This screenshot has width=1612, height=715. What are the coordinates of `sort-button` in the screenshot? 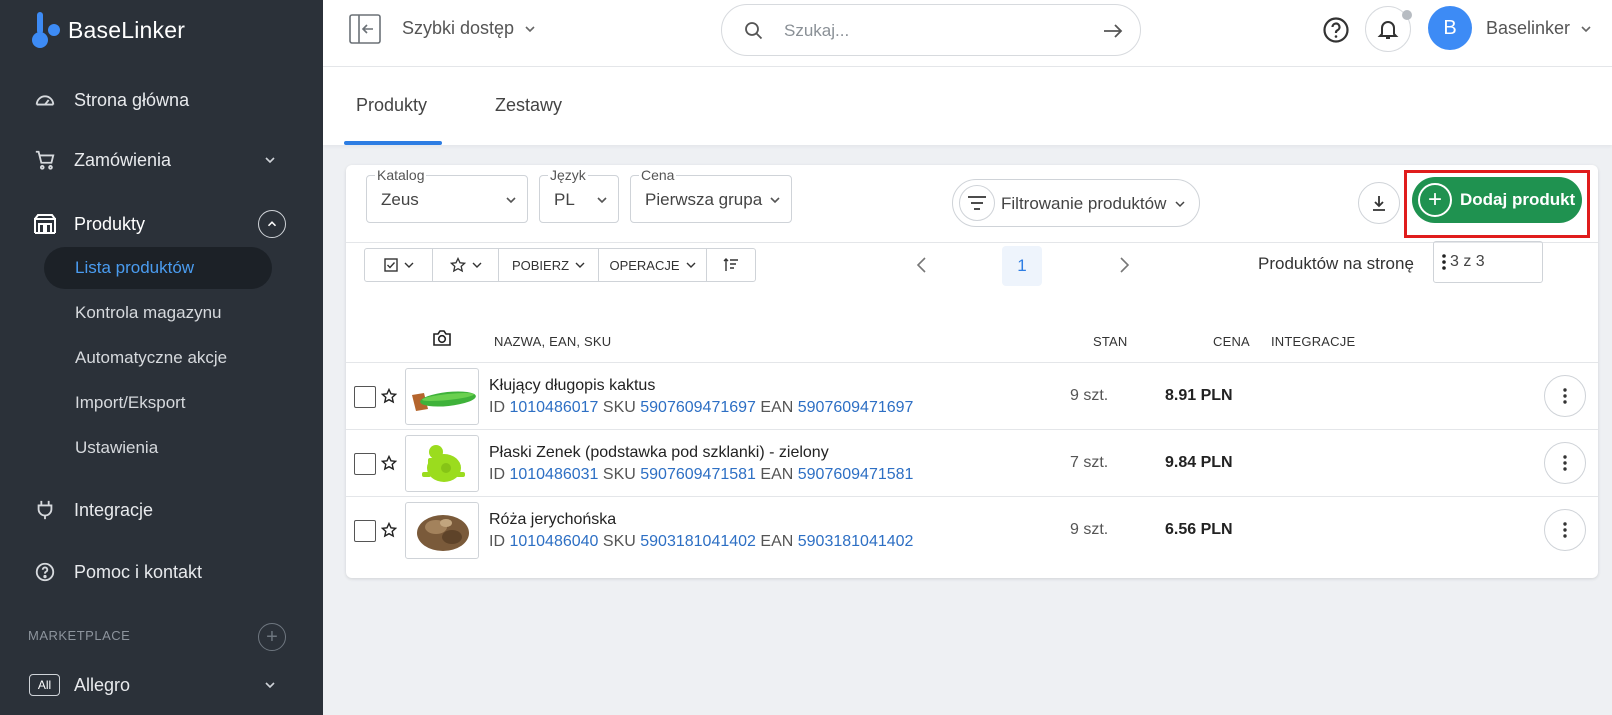 It's located at (731, 265).